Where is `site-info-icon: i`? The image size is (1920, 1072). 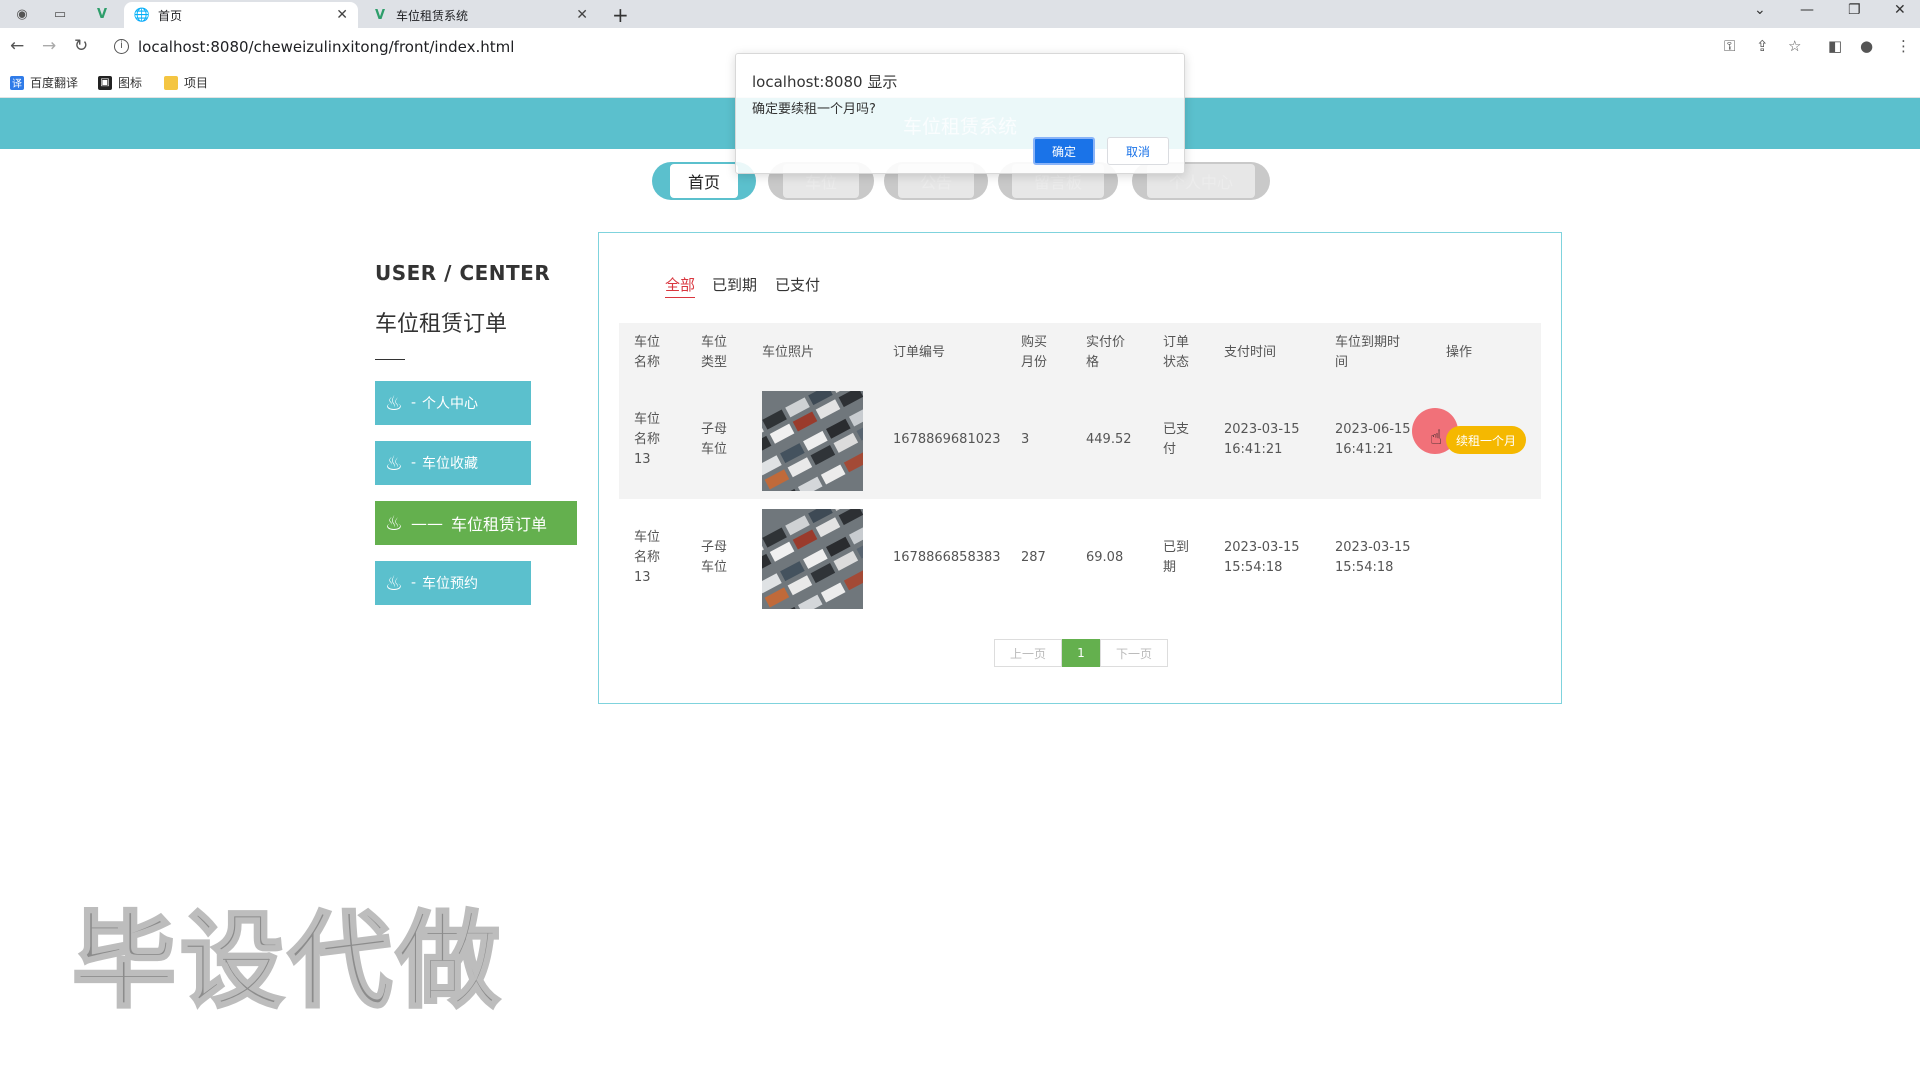 site-info-icon: i is located at coordinates (121, 46).